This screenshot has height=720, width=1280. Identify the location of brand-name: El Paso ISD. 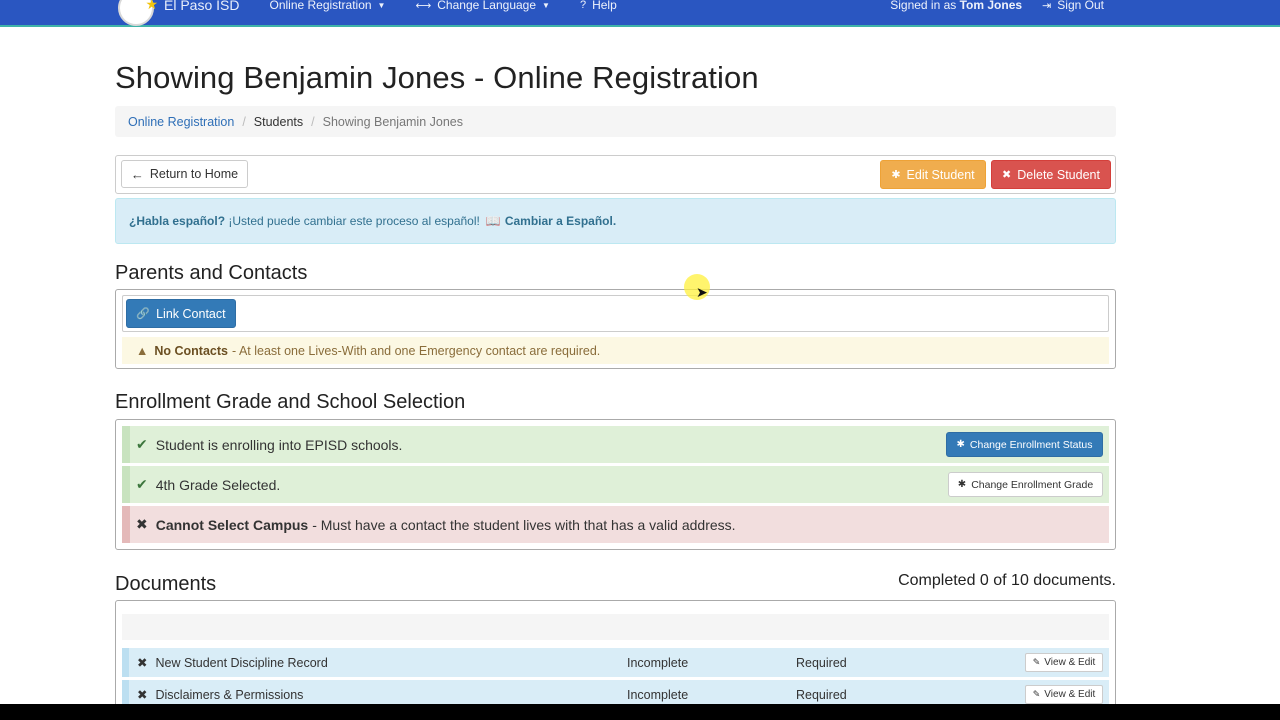
(202, 6).